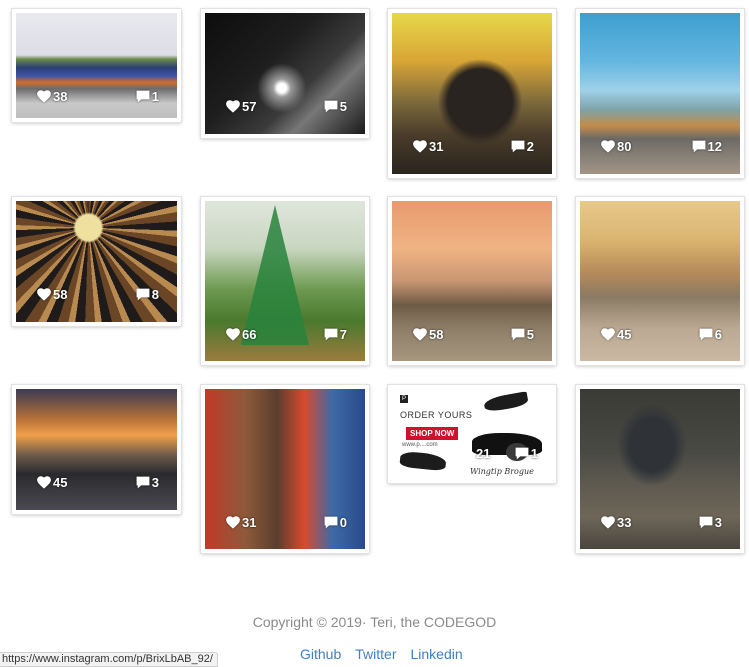 The width and height of the screenshot is (749, 667). I want to click on photo-card: 58 5, so click(472, 281).